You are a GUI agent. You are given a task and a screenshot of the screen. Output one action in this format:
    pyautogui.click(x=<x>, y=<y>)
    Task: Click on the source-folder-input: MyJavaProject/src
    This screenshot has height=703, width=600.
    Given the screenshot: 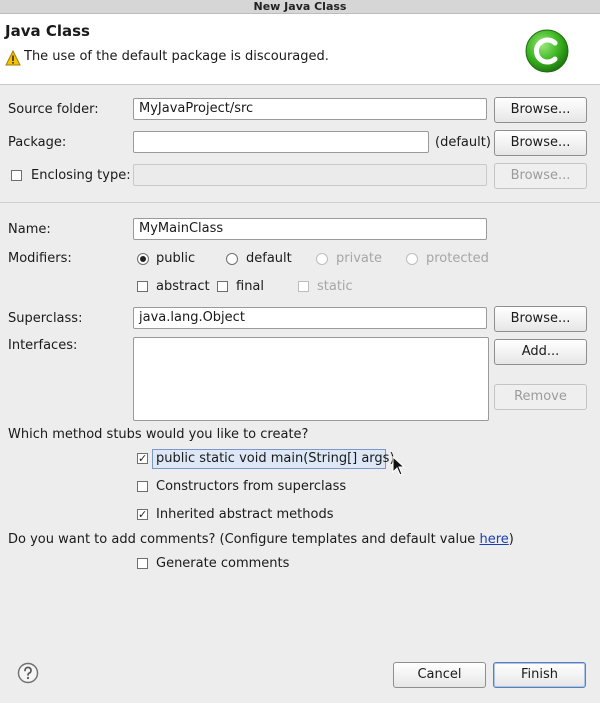 What is the action you would take?
    pyautogui.click(x=310, y=109)
    